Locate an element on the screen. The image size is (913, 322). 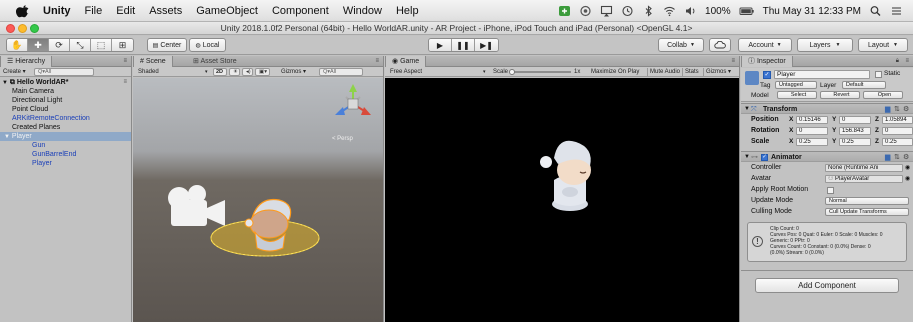
game-gizmos-toggle: Gizmos ▾ is located at coordinates (717, 72).